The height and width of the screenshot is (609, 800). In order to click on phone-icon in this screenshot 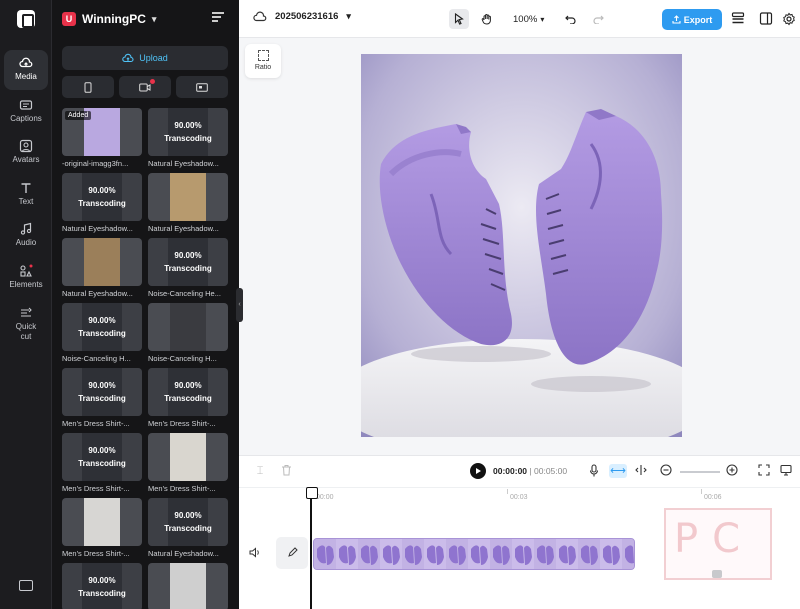, I will do `click(88, 87)`.